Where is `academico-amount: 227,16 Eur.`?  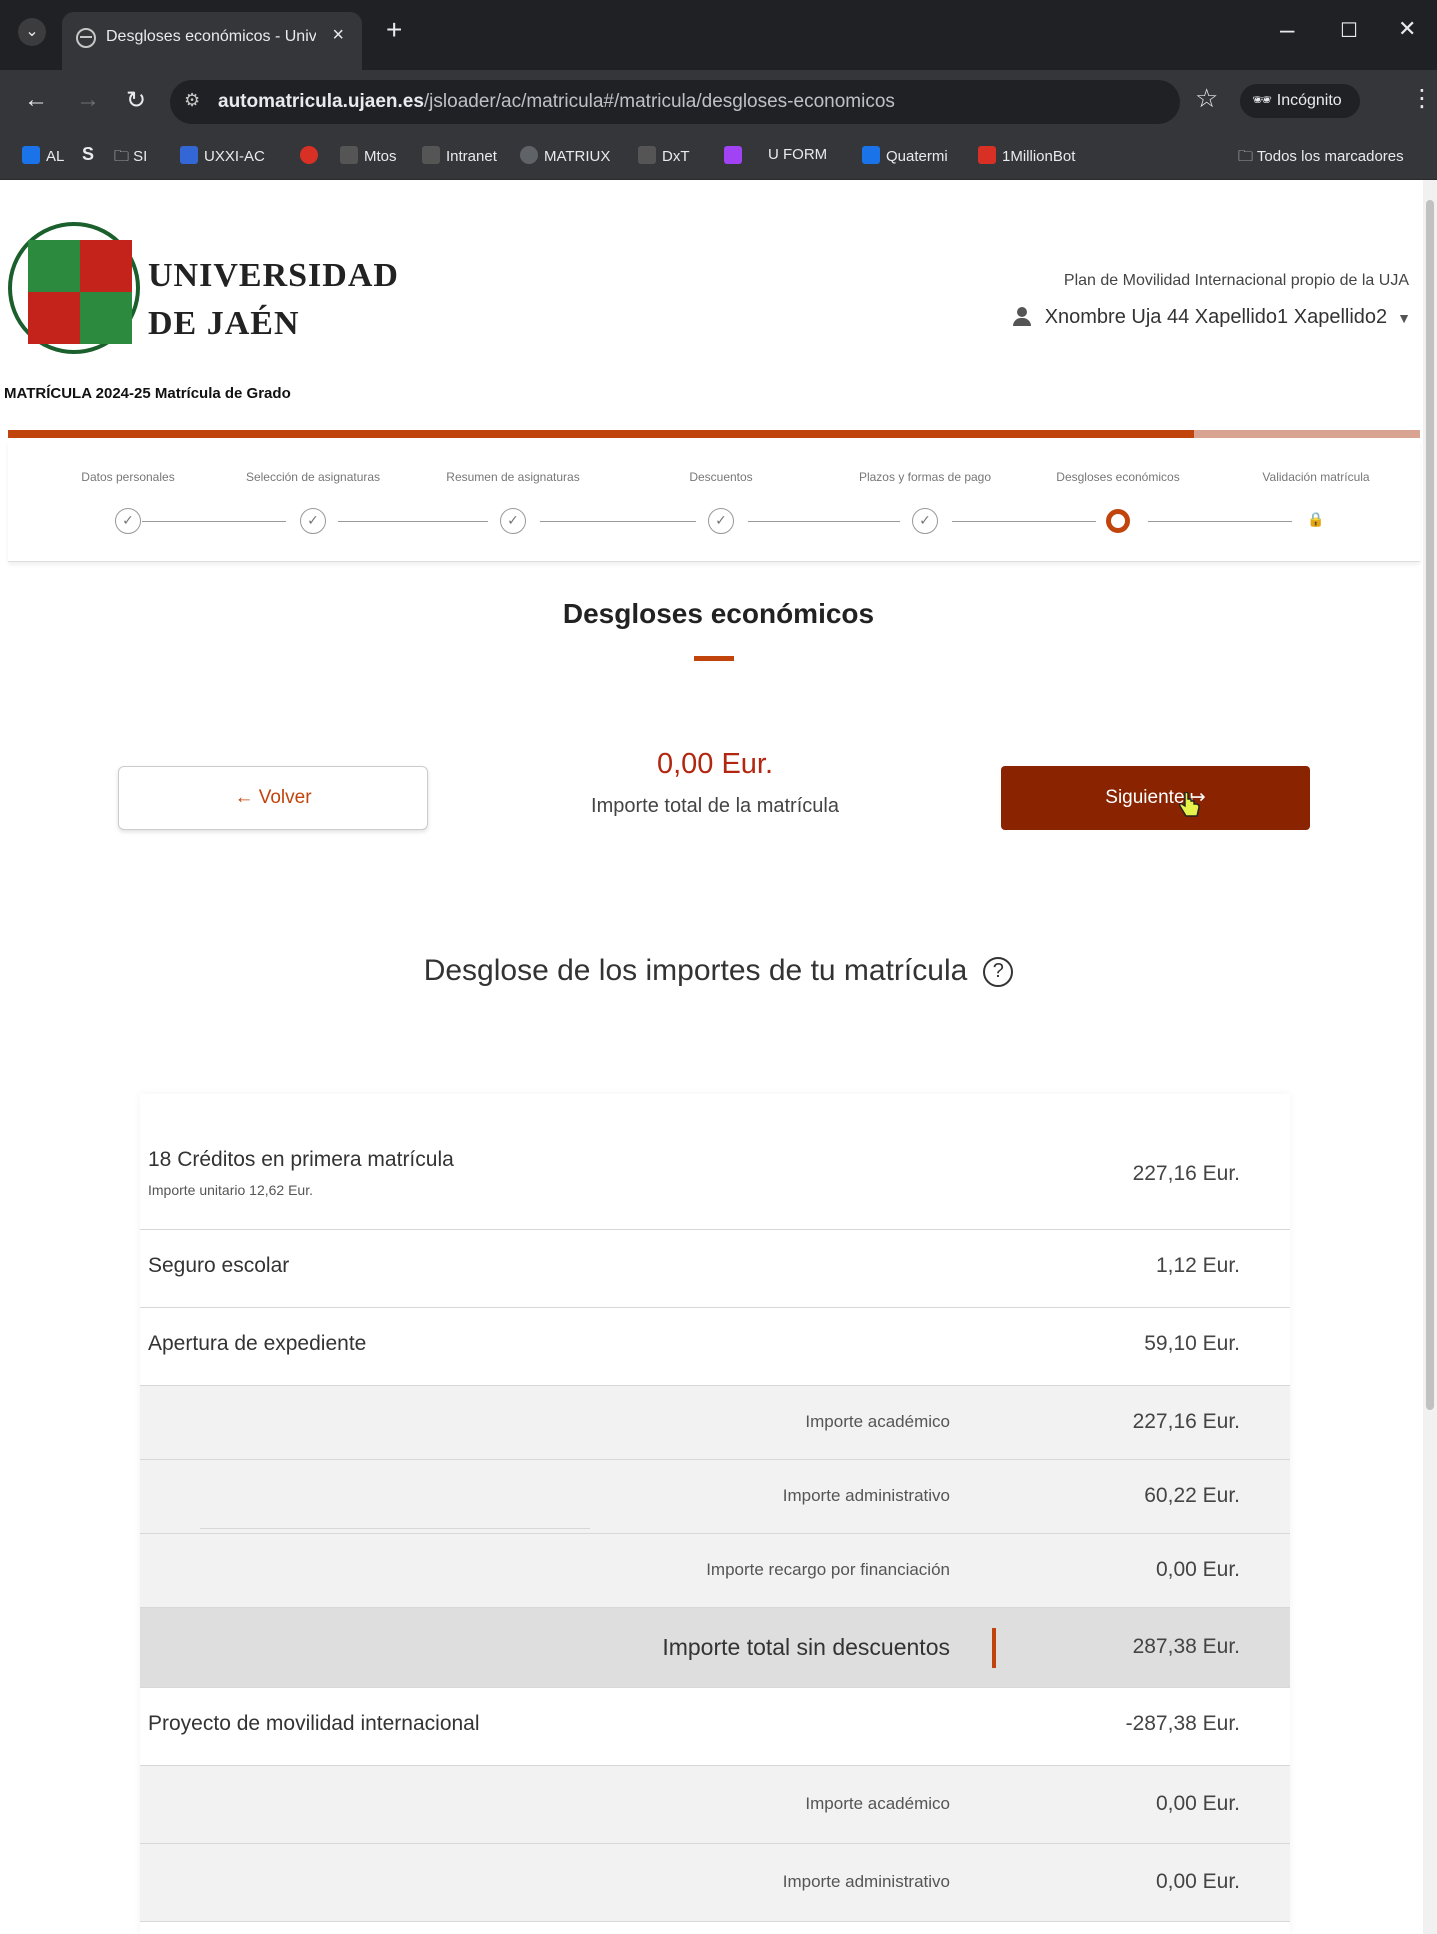
academico-amount: 227,16 Eur. is located at coordinates (1186, 1421).